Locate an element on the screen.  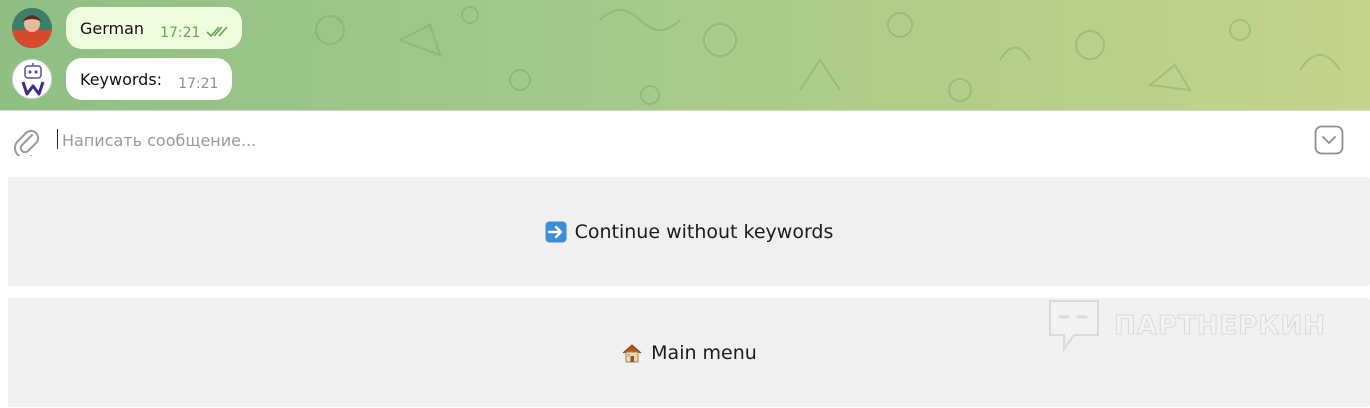
button-label: Main menu is located at coordinates (704, 352).